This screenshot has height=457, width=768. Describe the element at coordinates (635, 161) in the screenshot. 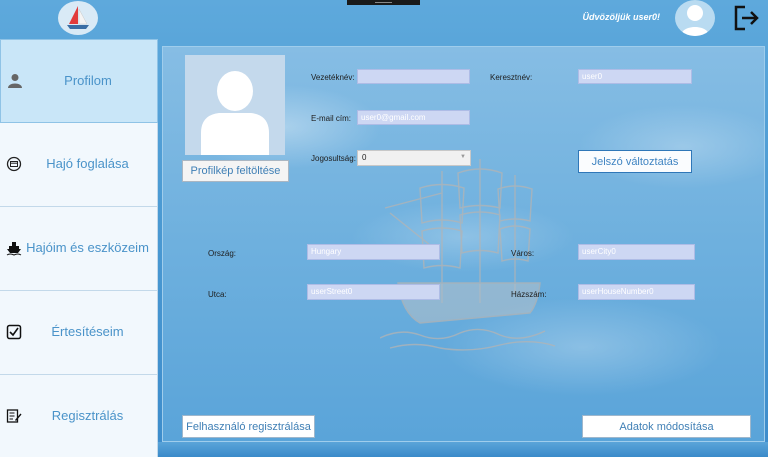

I see `change-password-button: Jelszó változtatás` at that location.